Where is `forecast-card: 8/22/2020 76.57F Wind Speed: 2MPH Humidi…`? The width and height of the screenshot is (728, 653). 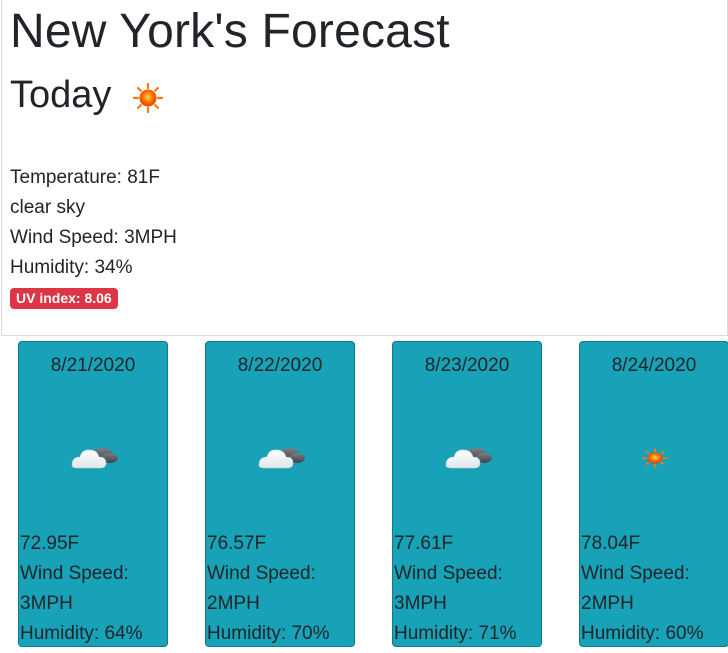 forecast-card: 8/22/2020 76.57F Wind Speed: 2MPH Humidi… is located at coordinates (280, 494).